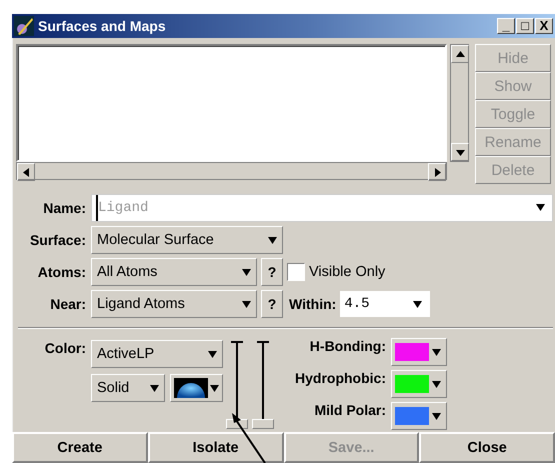 This screenshot has width=555, height=463. Describe the element at coordinates (196, 388) in the screenshot. I see `material-dropdown` at that location.